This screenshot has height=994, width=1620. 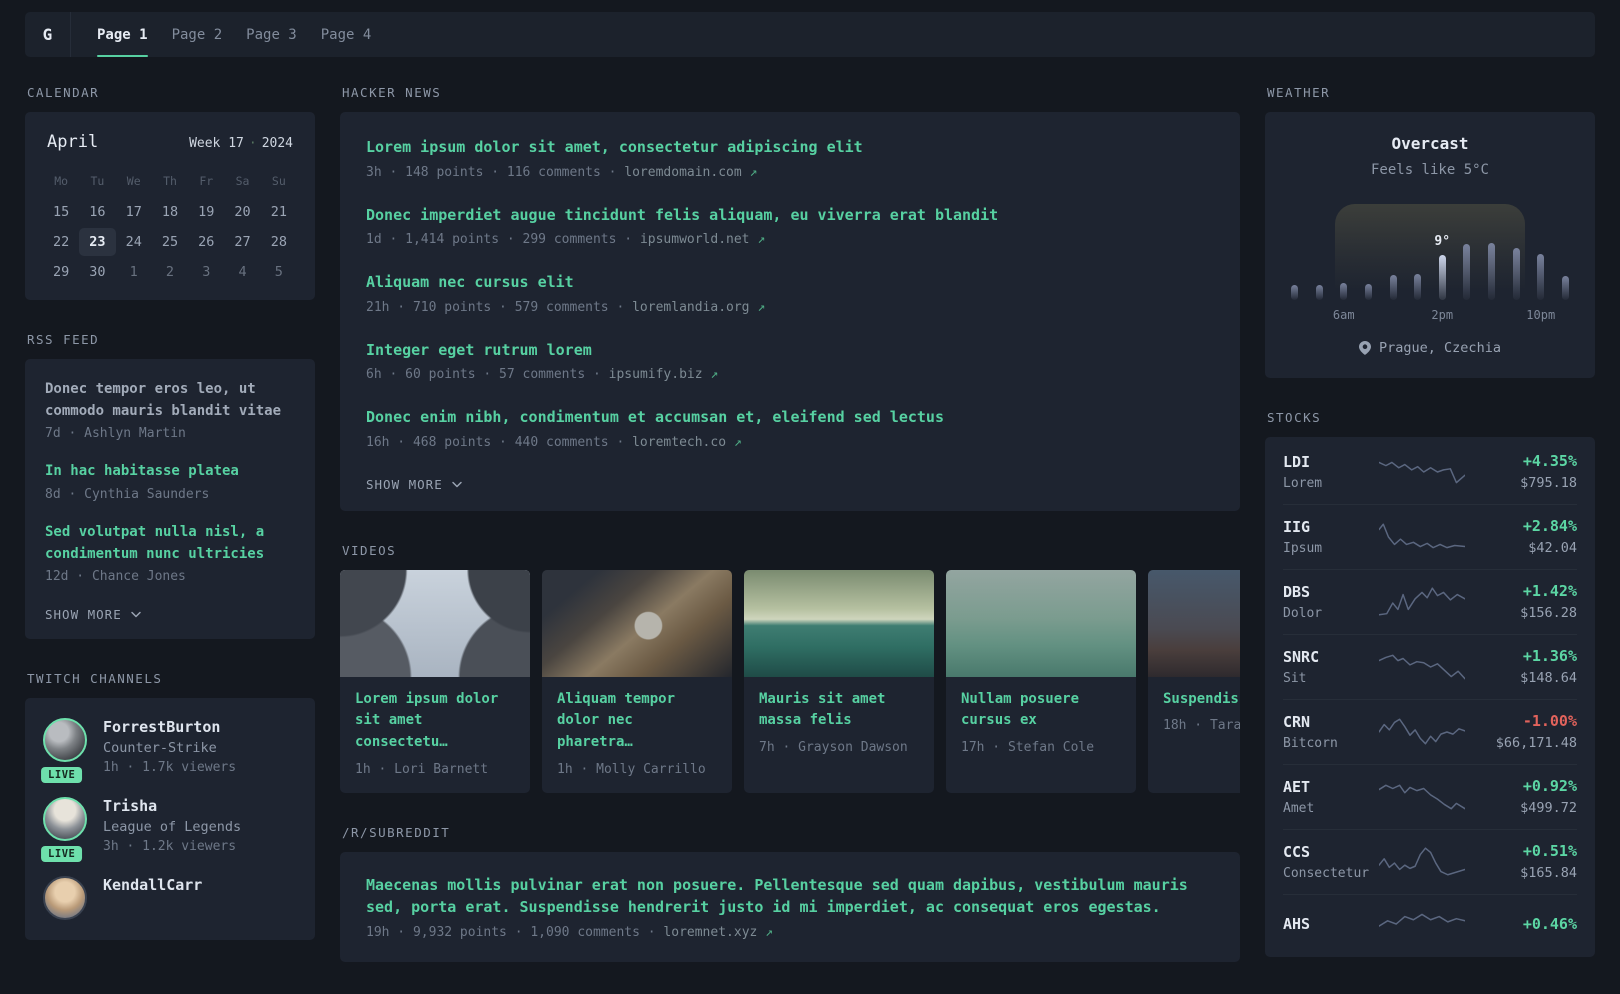 What do you see at coordinates (1548, 483) in the screenshot?
I see `stock-price: $795.18` at bounding box center [1548, 483].